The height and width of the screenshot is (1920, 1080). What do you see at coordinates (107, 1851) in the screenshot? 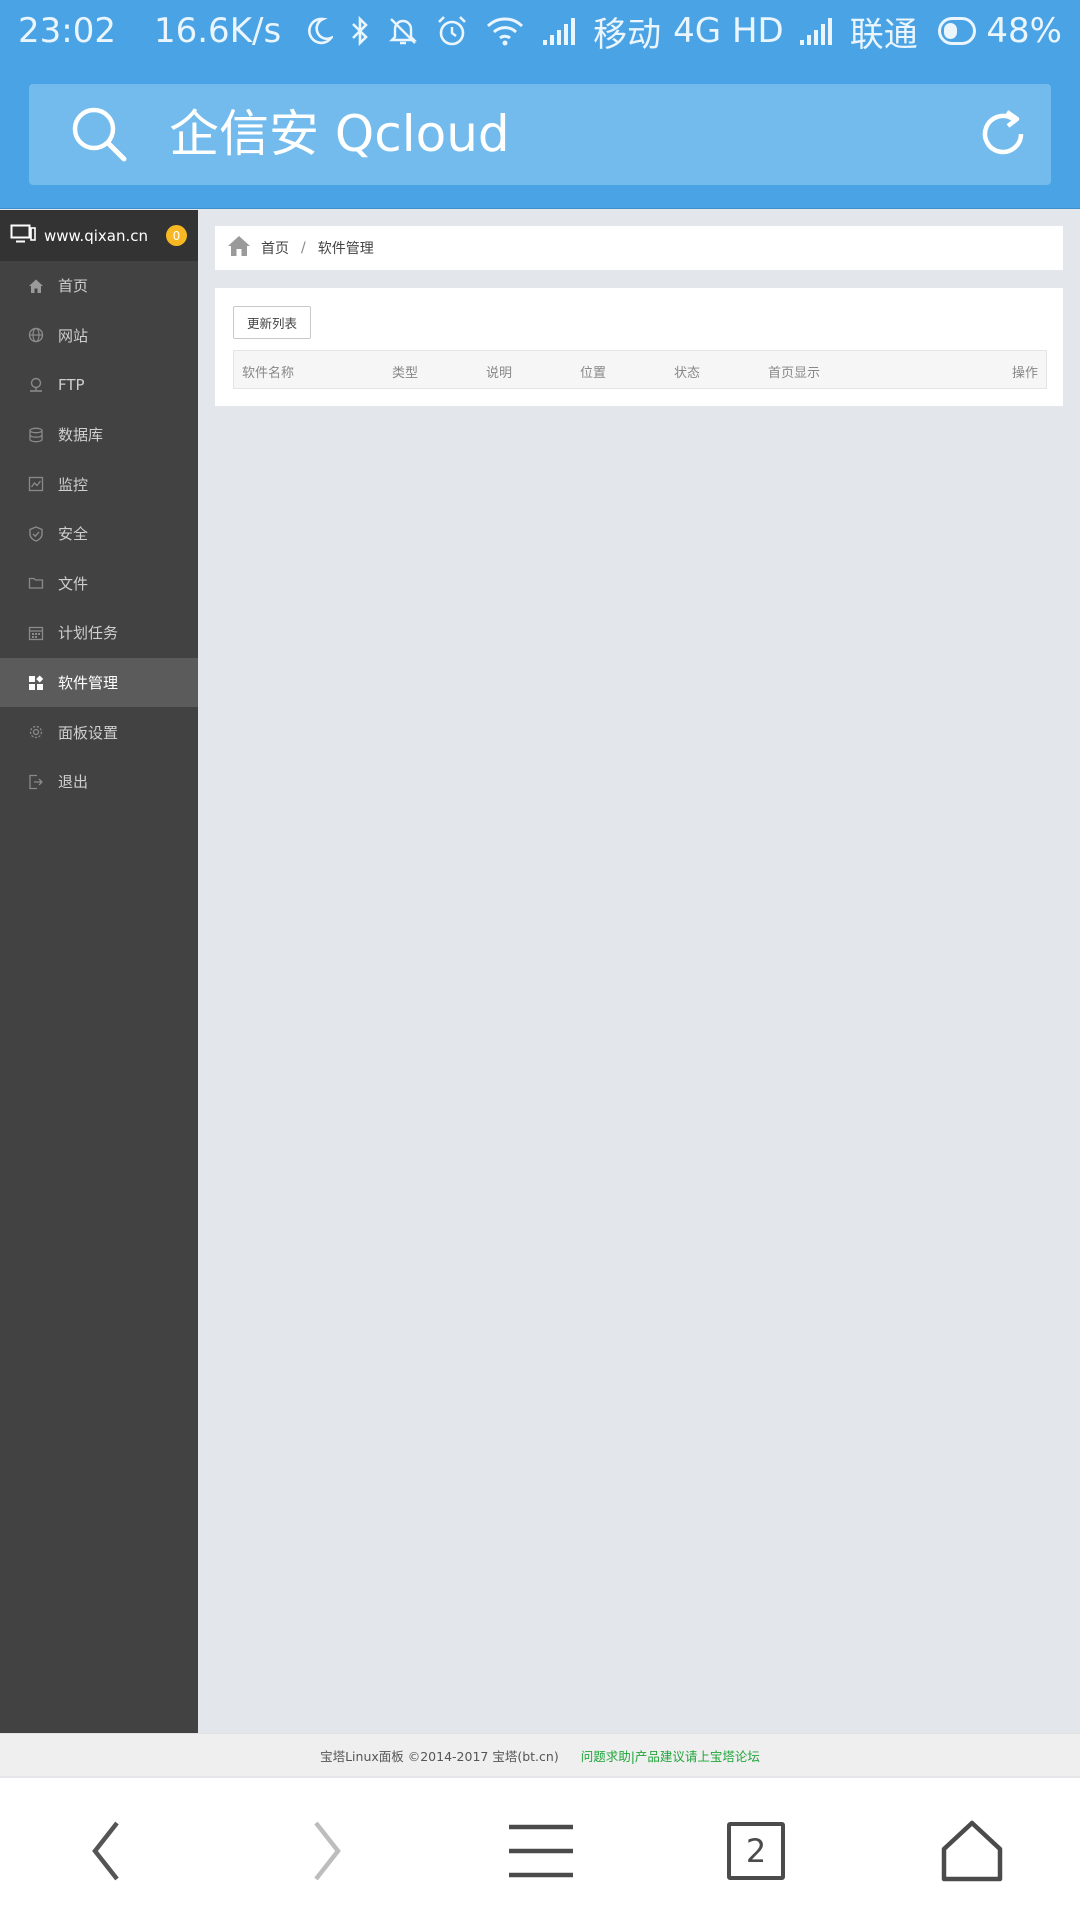
I see `back-icon` at bounding box center [107, 1851].